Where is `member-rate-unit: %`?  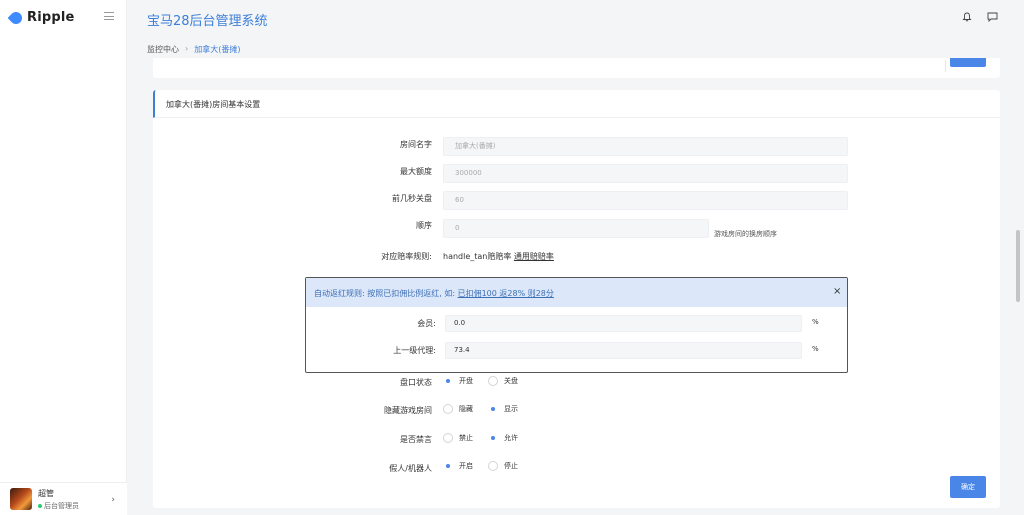
member-rate-unit: % is located at coordinates (815, 322).